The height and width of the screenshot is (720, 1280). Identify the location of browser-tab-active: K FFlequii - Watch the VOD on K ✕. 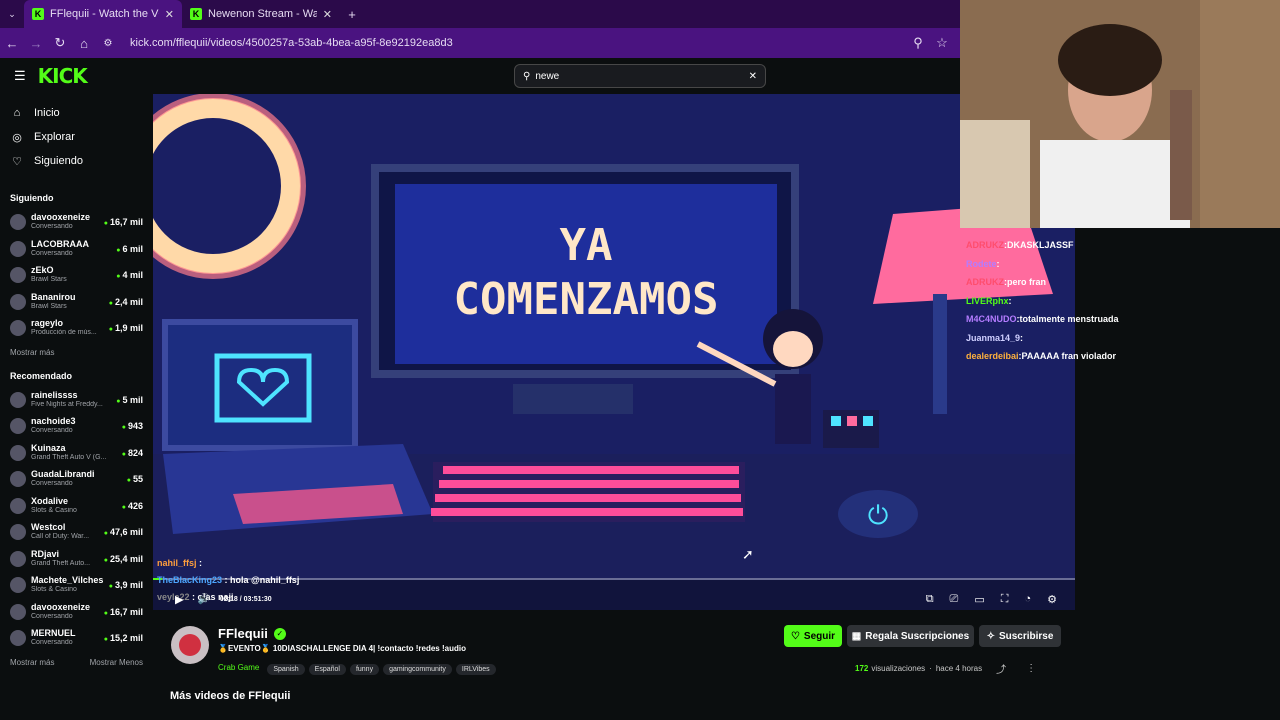
(103, 14).